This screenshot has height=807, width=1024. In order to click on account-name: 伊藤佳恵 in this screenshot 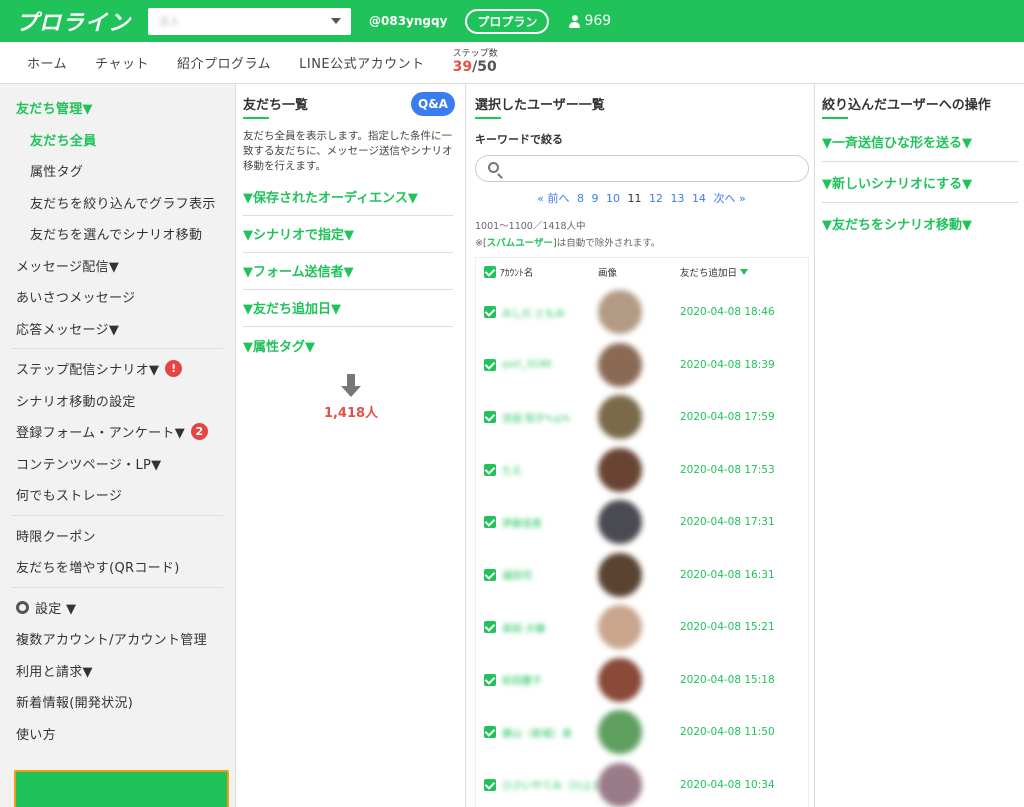, I will do `click(522, 522)`.